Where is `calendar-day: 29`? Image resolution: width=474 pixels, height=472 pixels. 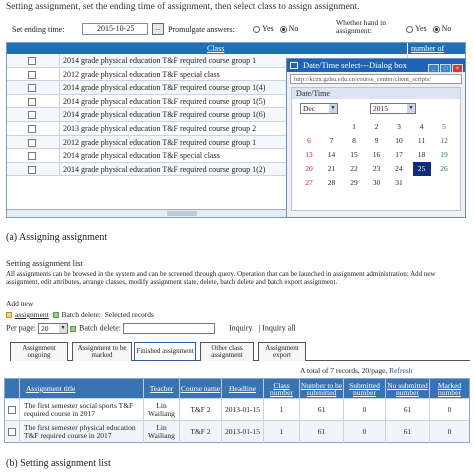
calendar-day: 29 is located at coordinates (354, 183).